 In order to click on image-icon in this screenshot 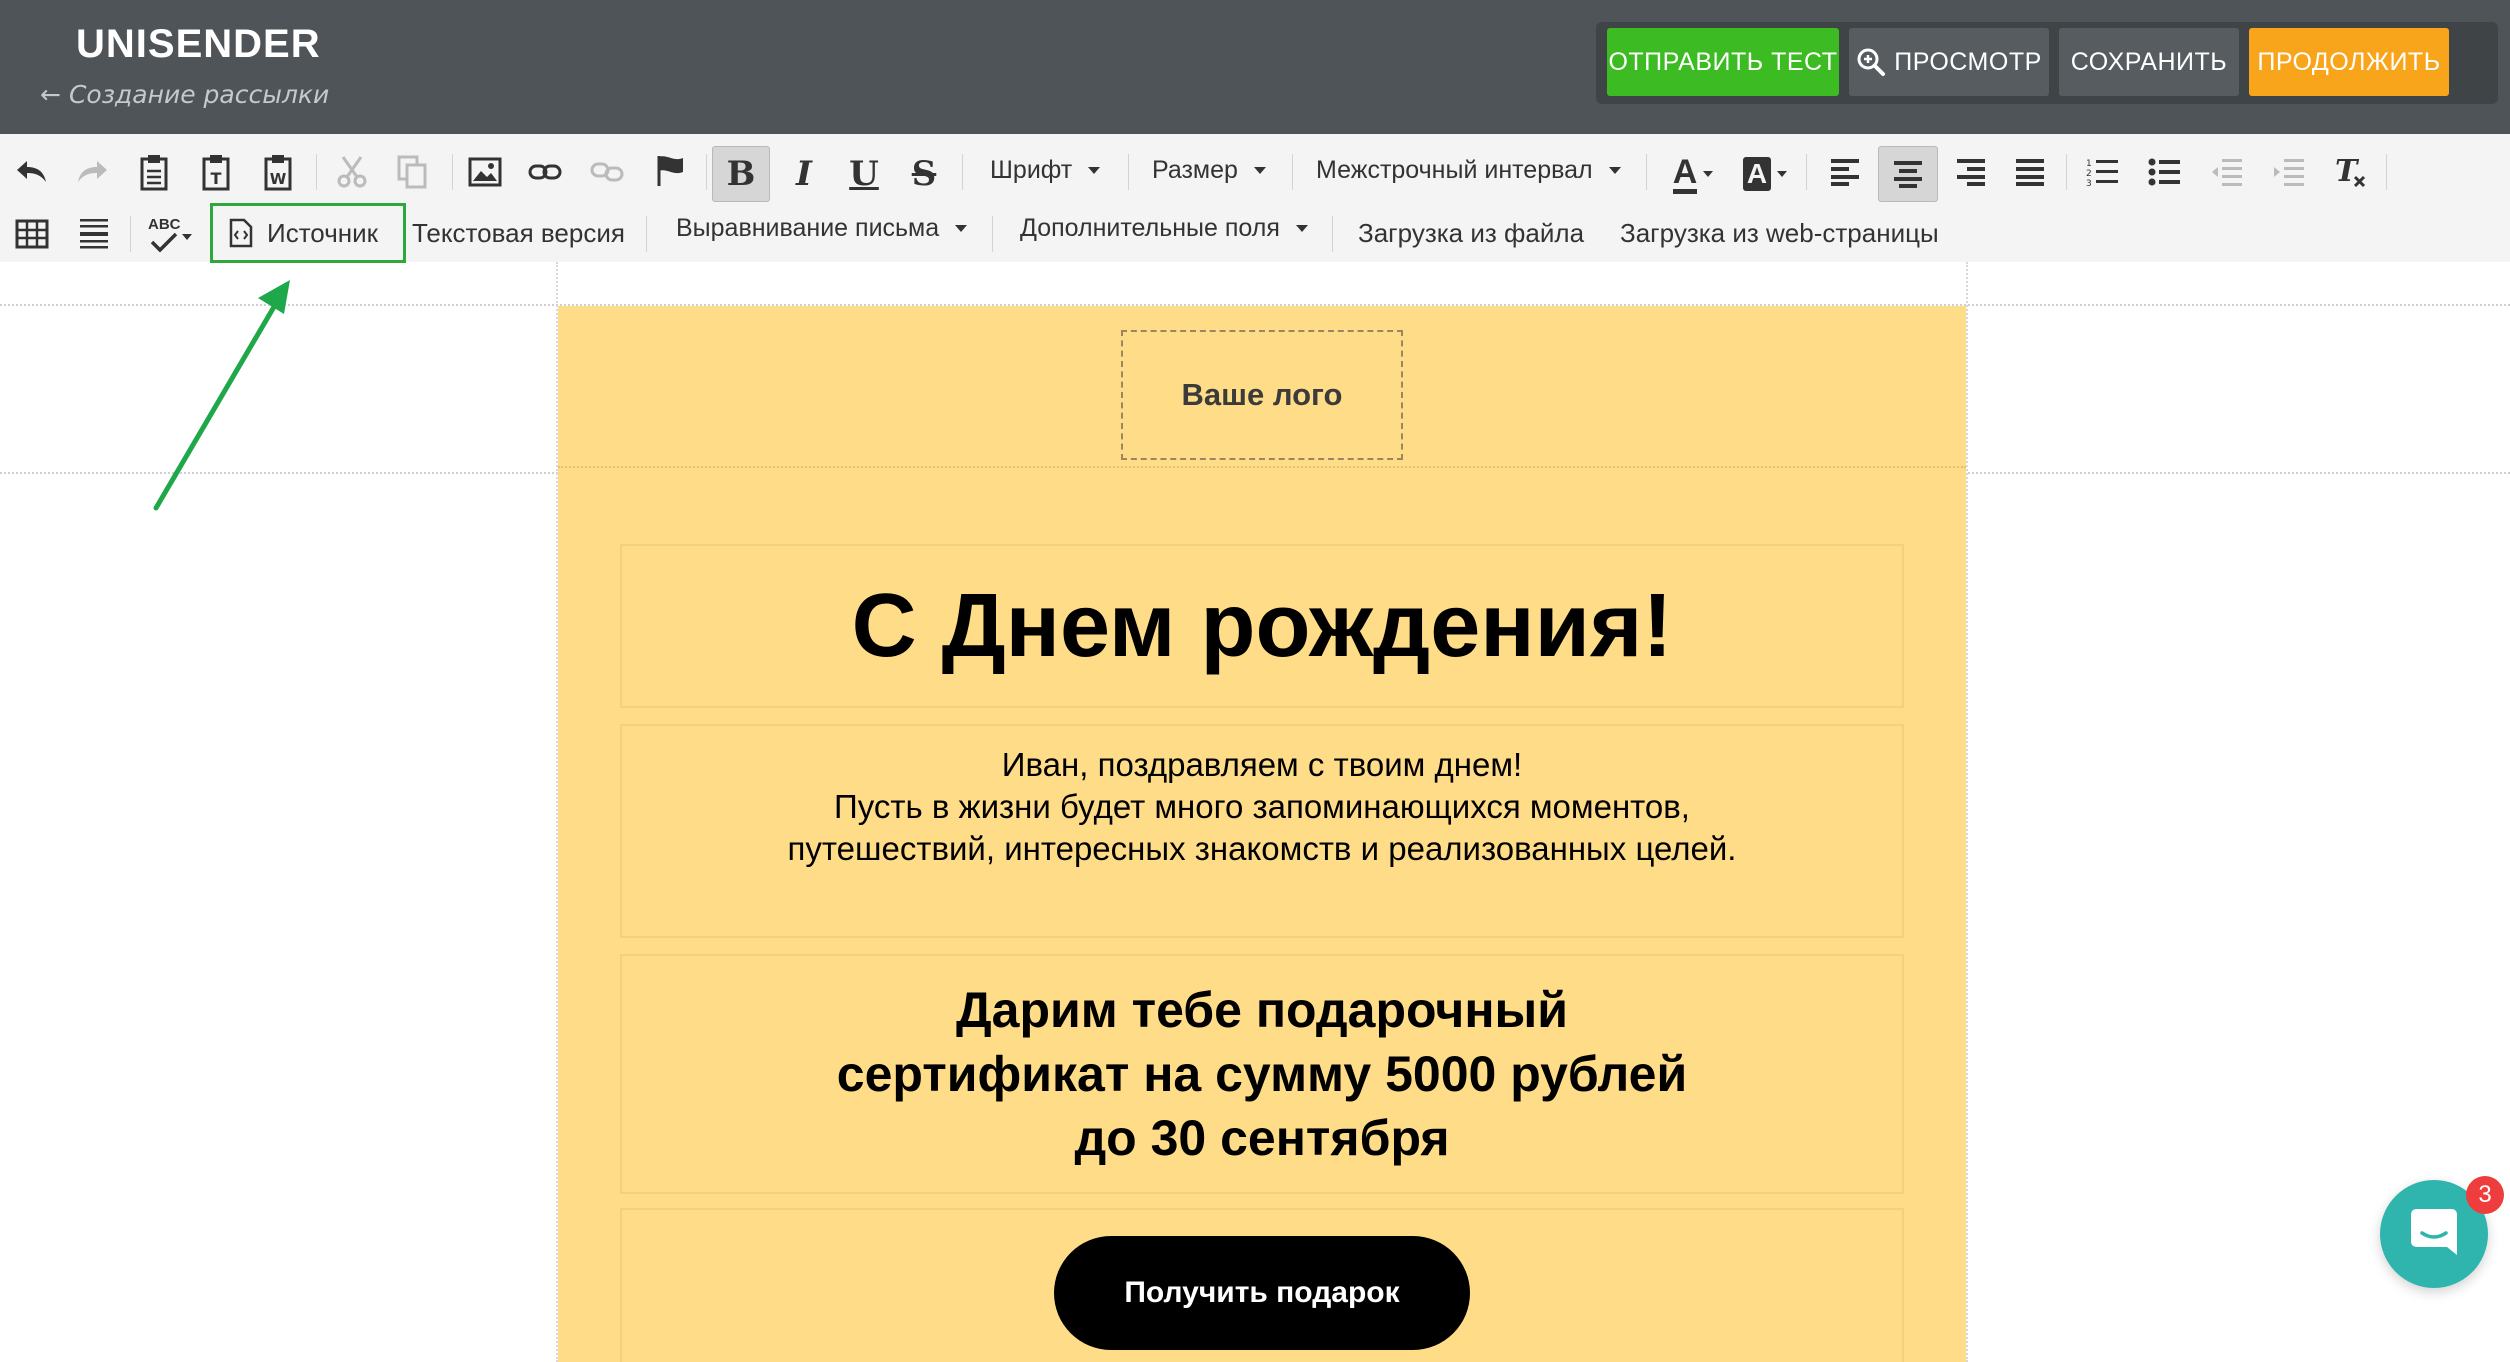, I will do `click(485, 172)`.